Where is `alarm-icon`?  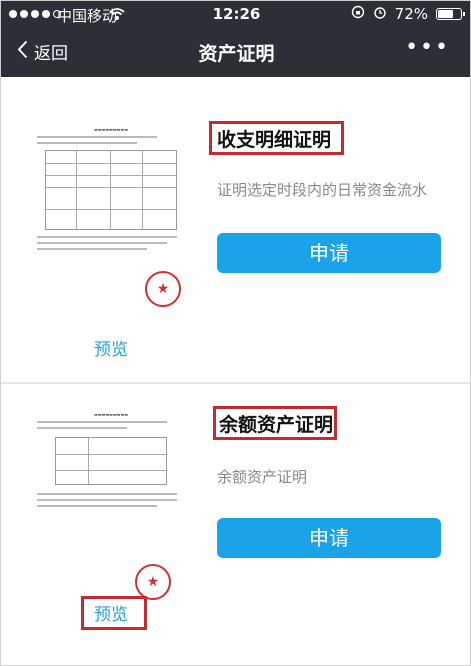
alarm-icon is located at coordinates (380, 14).